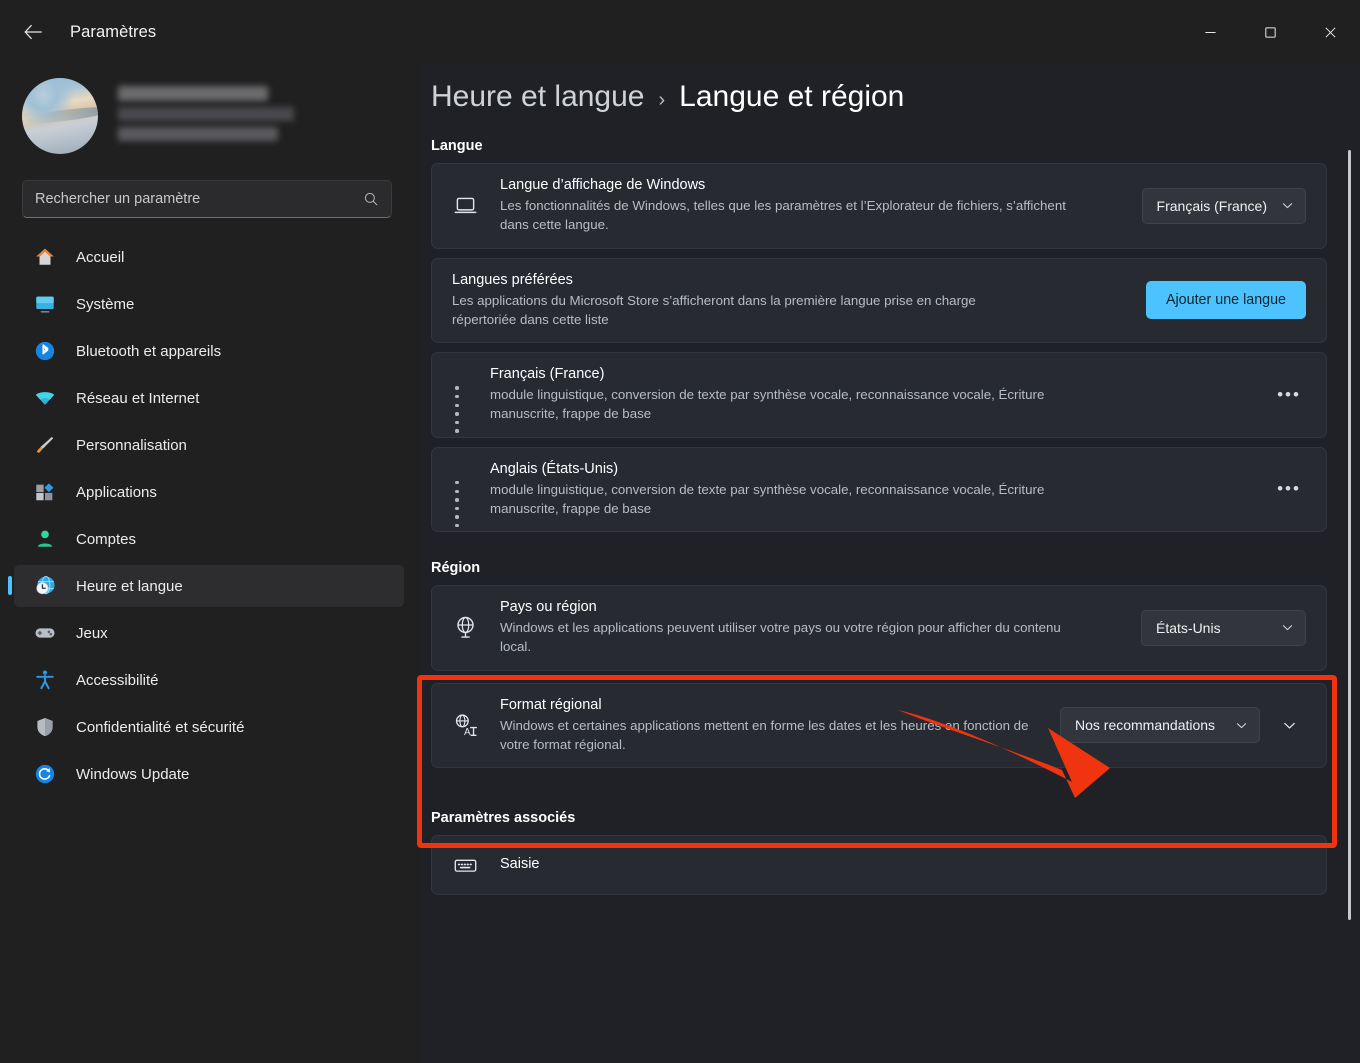 Image resolution: width=1360 pixels, height=1063 pixels. What do you see at coordinates (45, 445) in the screenshot?
I see `paintbrush-icon` at bounding box center [45, 445].